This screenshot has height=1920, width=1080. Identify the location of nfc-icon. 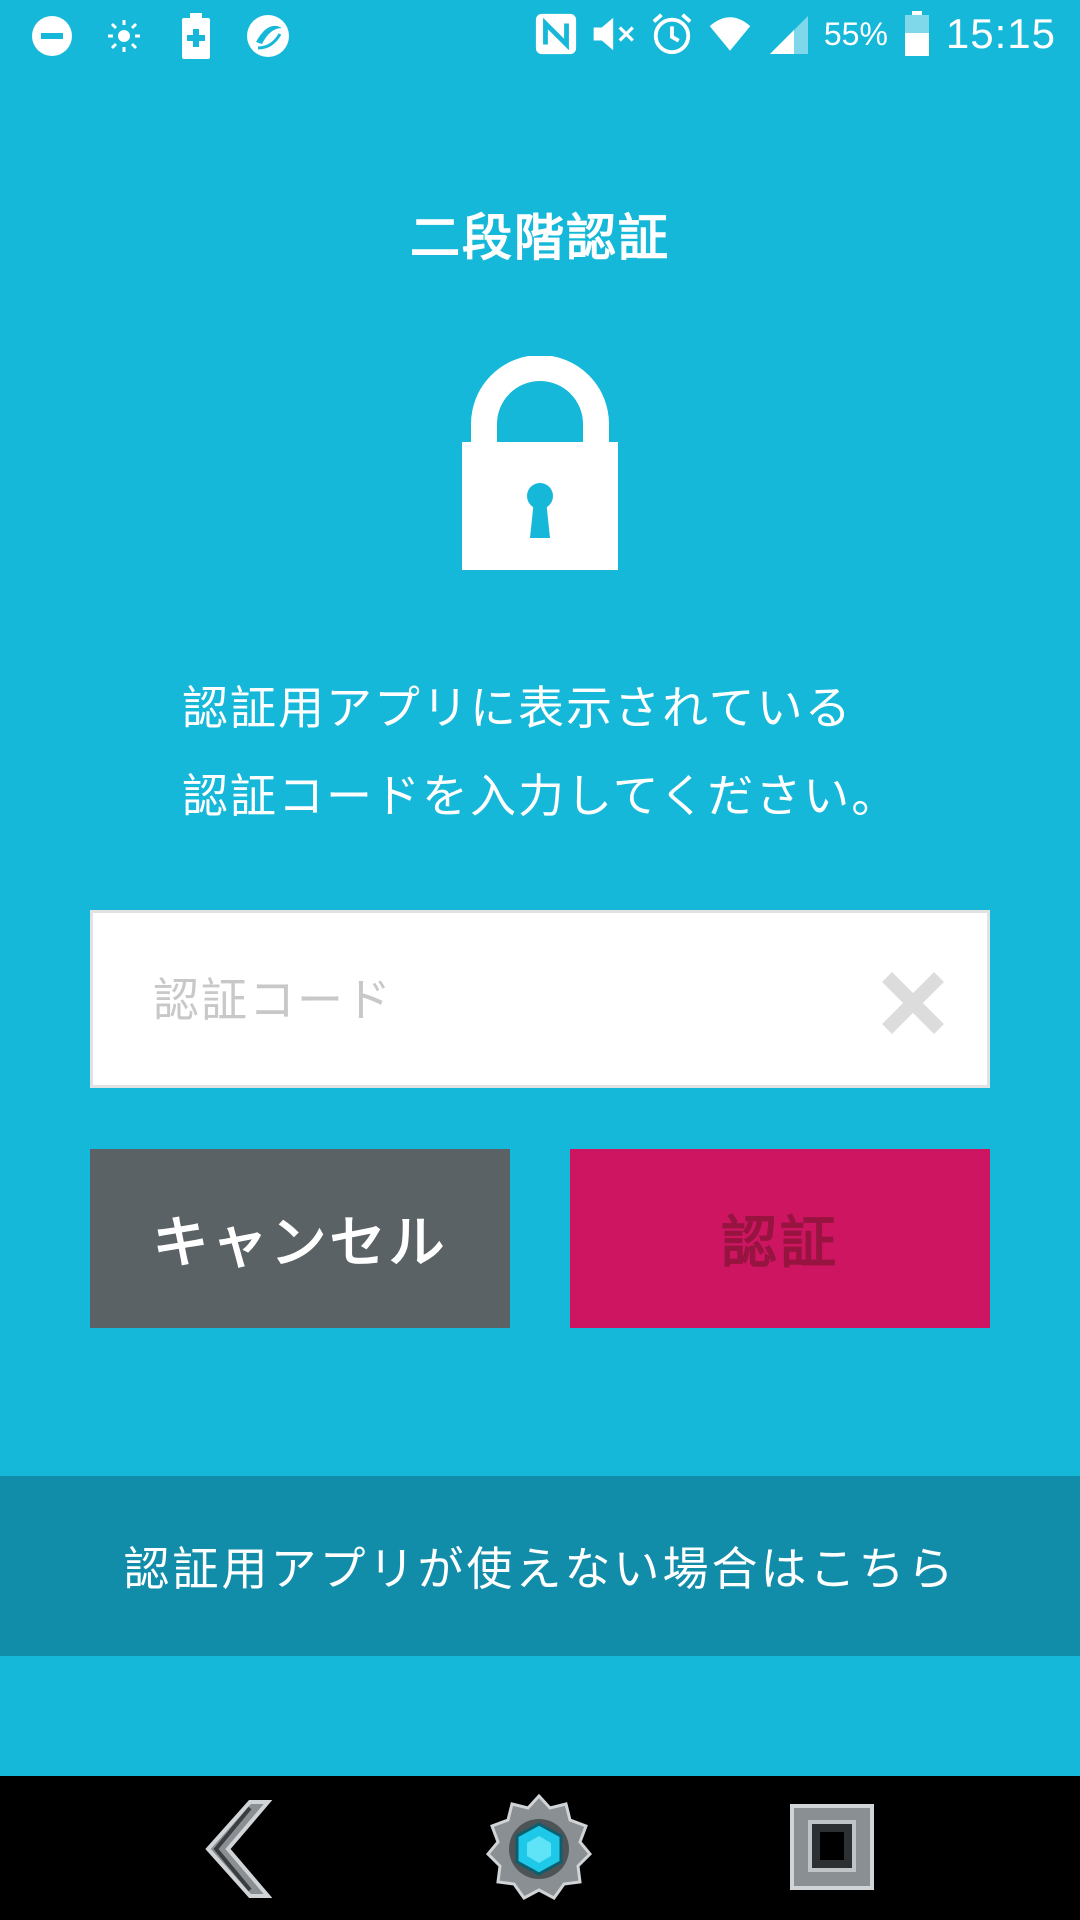
(556, 34).